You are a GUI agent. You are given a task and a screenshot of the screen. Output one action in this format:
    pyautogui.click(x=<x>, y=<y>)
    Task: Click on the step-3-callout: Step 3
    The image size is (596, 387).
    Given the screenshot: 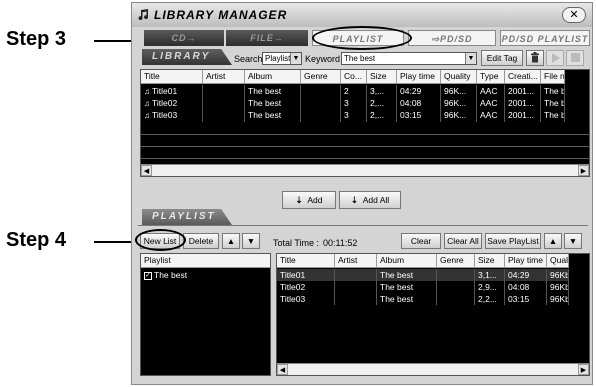 What is the action you would take?
    pyautogui.click(x=36, y=39)
    